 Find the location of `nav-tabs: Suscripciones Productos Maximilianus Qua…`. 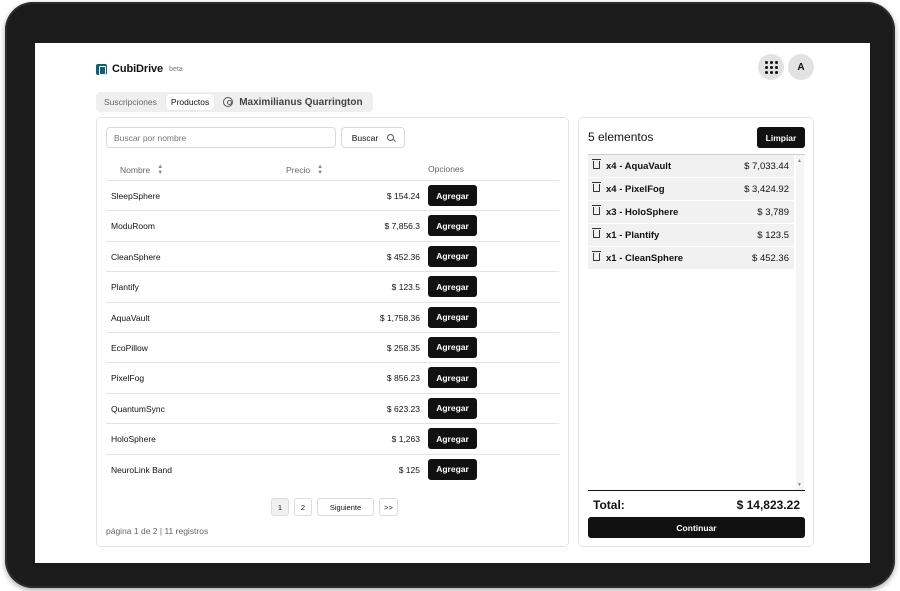

nav-tabs: Suscripciones Productos Maximilianus Qua… is located at coordinates (234, 102).